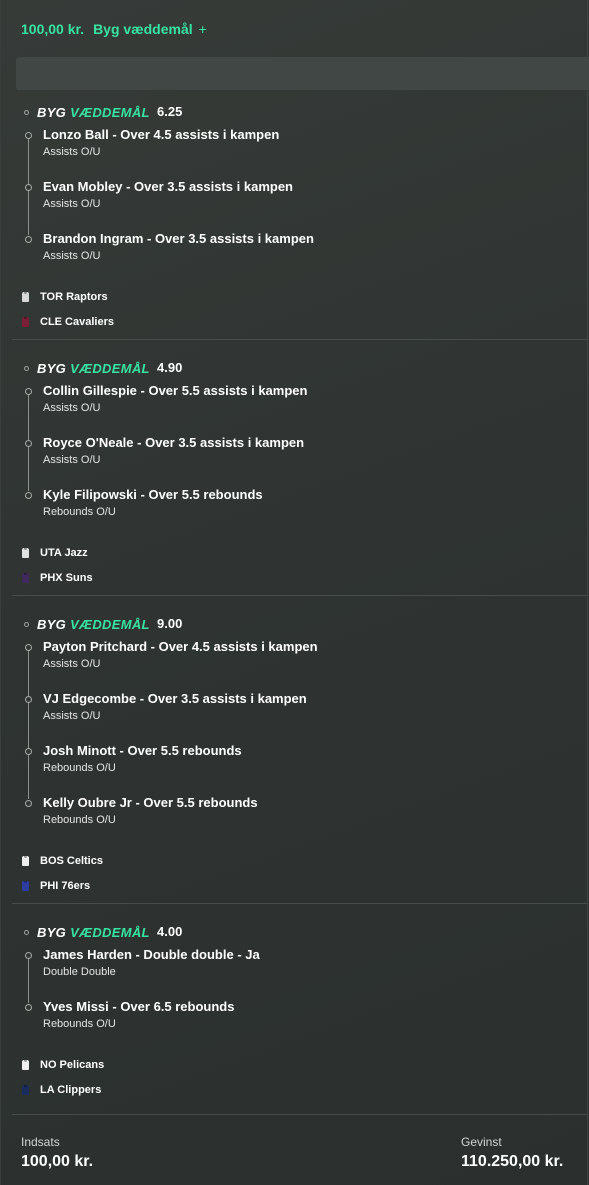  Describe the element at coordinates (481, 1142) in the screenshot. I see `potential-win-label: Gevinst` at that location.